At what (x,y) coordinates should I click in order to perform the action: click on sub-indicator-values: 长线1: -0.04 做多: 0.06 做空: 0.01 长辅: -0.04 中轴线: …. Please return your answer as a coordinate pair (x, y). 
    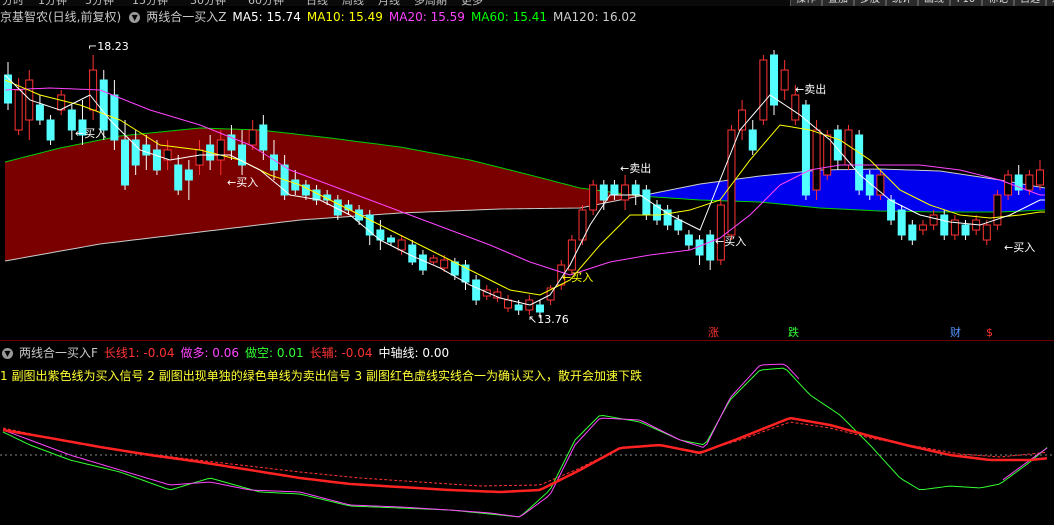
    Looking at the image, I should click on (279, 353).